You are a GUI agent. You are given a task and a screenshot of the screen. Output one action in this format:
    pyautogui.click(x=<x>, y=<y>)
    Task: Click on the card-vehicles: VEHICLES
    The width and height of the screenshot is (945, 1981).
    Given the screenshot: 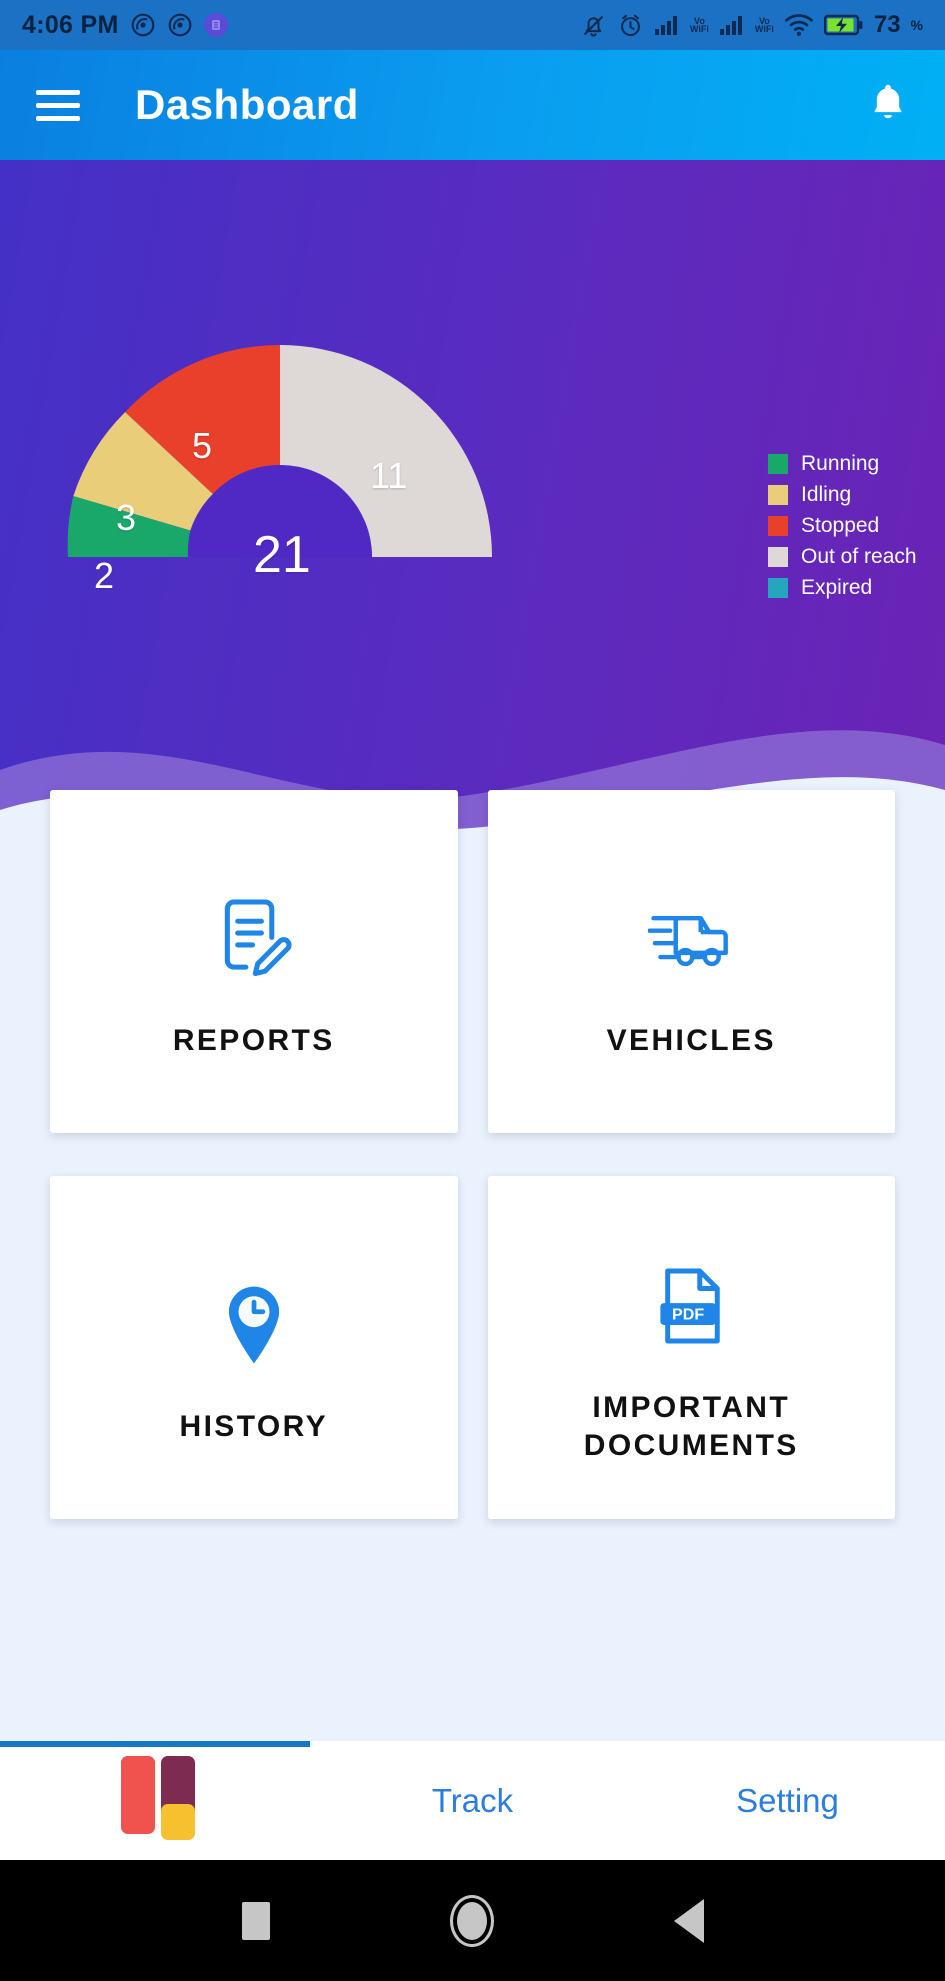 What is the action you would take?
    pyautogui.click(x=691, y=961)
    